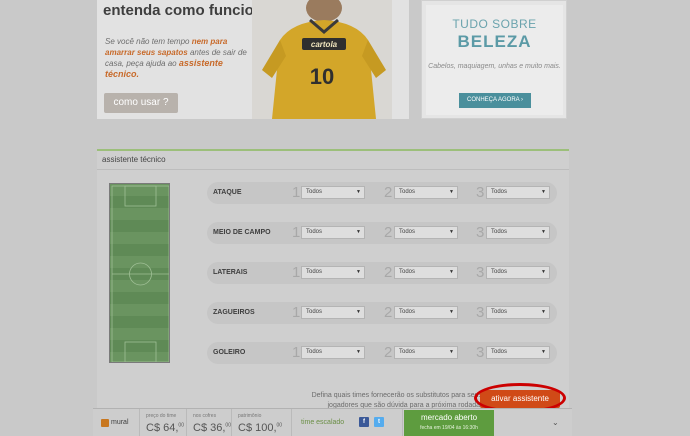  Describe the element at coordinates (141, 103) in the screenshot. I see `how-to-use-button: como usar ?` at that location.